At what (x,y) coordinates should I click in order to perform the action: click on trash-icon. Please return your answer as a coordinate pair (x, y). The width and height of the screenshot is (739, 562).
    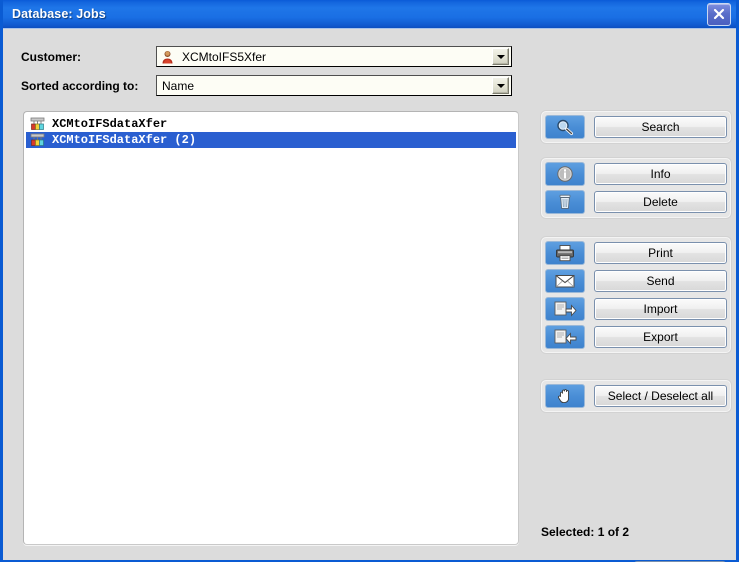
    Looking at the image, I should click on (565, 202).